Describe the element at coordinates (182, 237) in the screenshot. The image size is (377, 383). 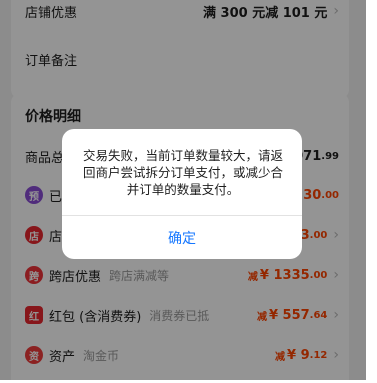
I see `confirm-button: 确定` at that location.